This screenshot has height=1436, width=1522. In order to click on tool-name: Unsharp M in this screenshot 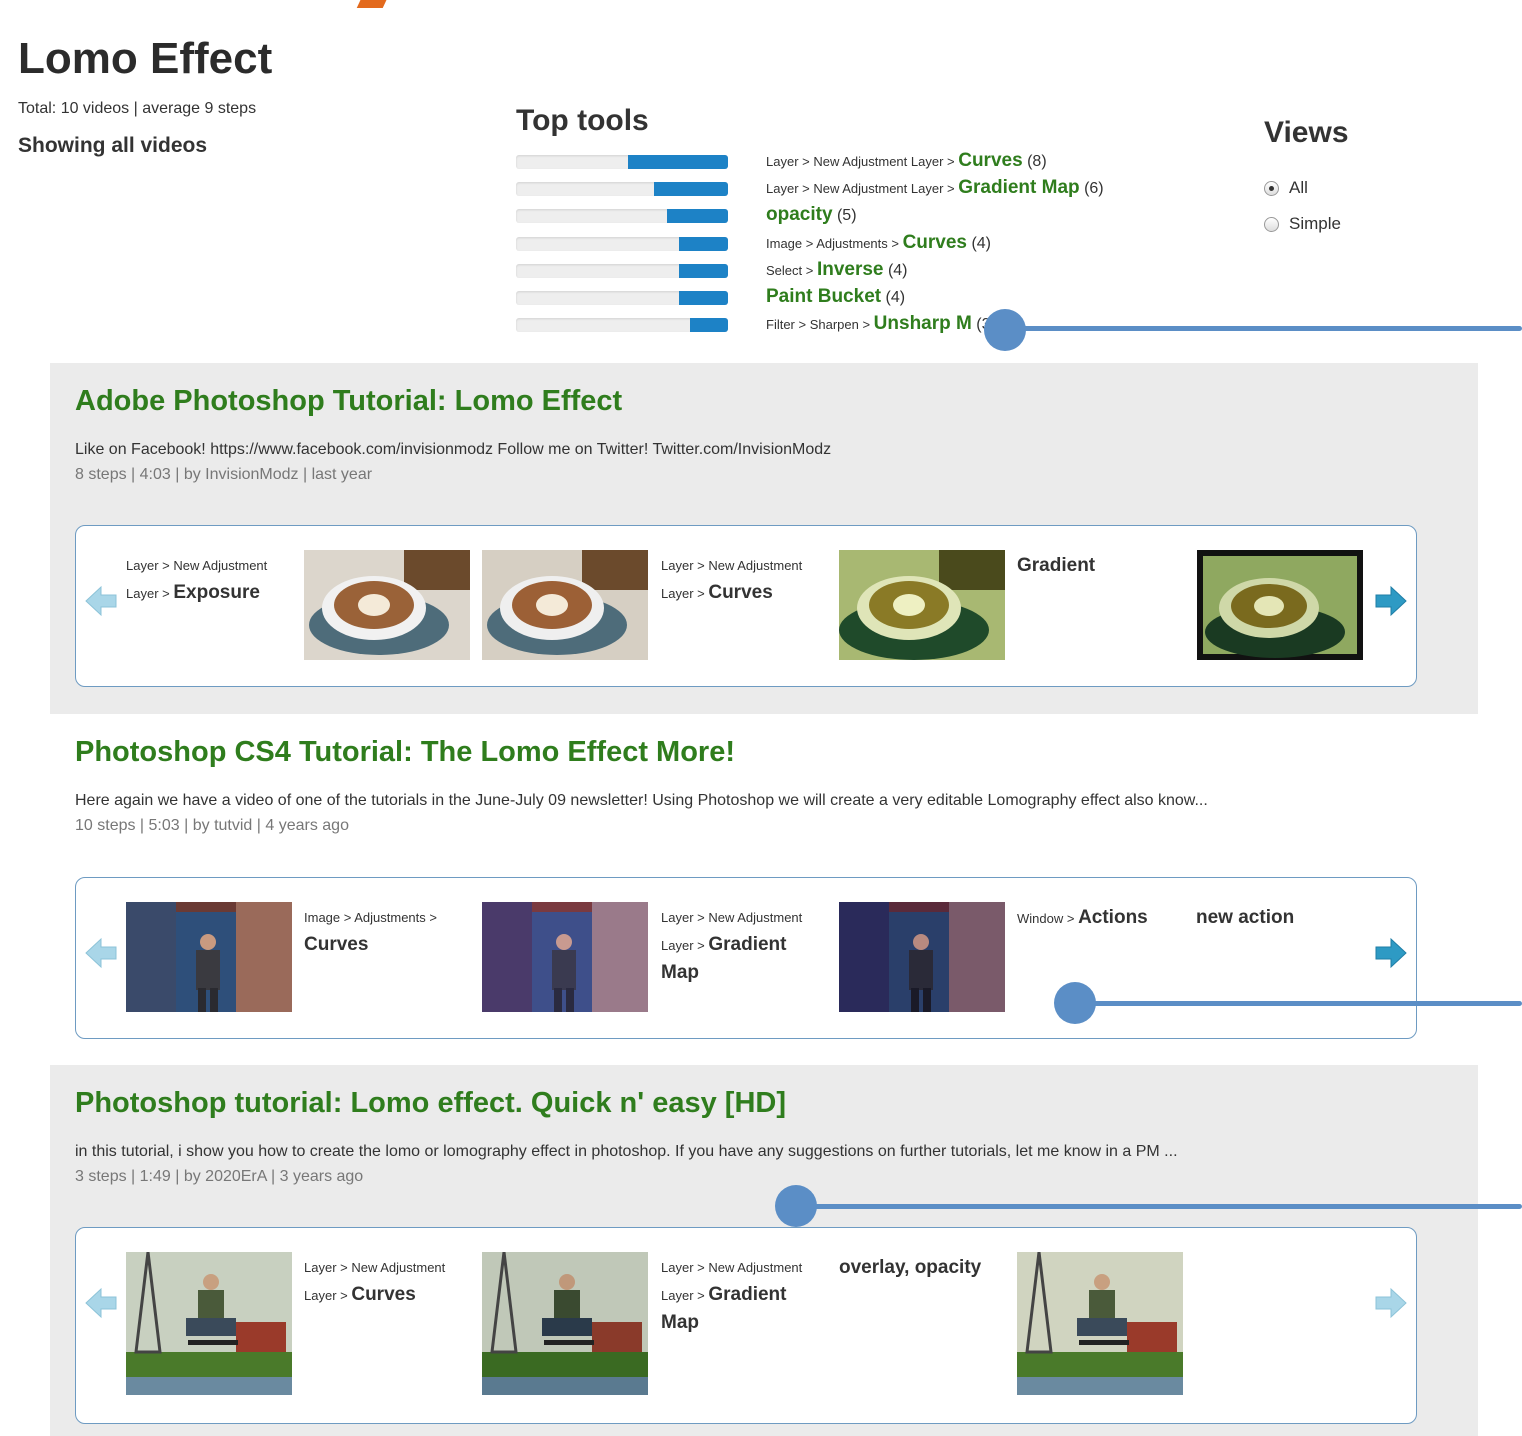, I will do `click(923, 323)`.